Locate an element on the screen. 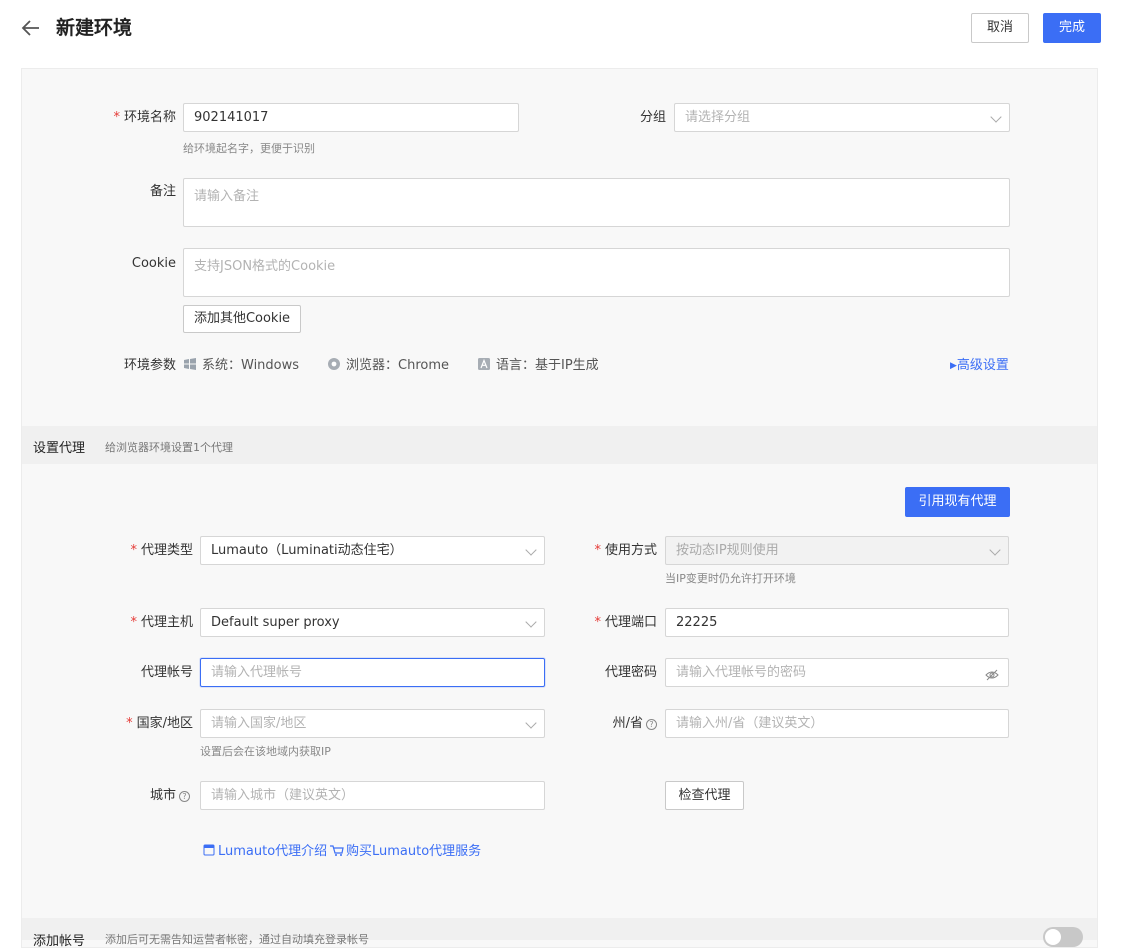 This screenshot has width=1147, height=949. group-select-placeholder: 请选择分组 is located at coordinates (718, 117).